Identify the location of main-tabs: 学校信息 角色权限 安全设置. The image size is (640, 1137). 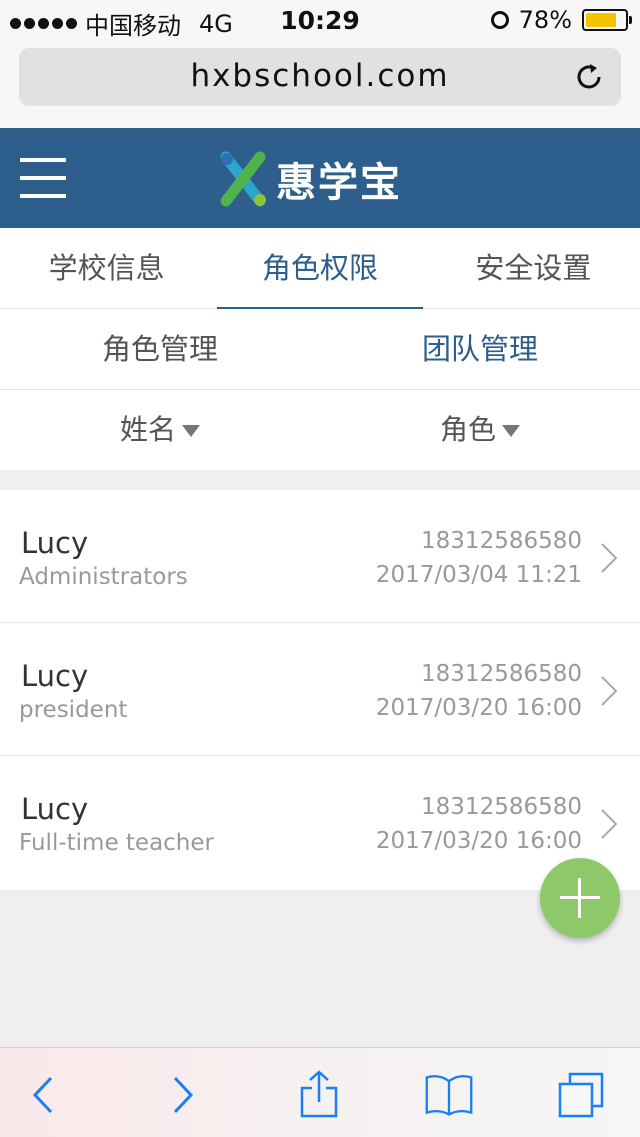
(320, 268).